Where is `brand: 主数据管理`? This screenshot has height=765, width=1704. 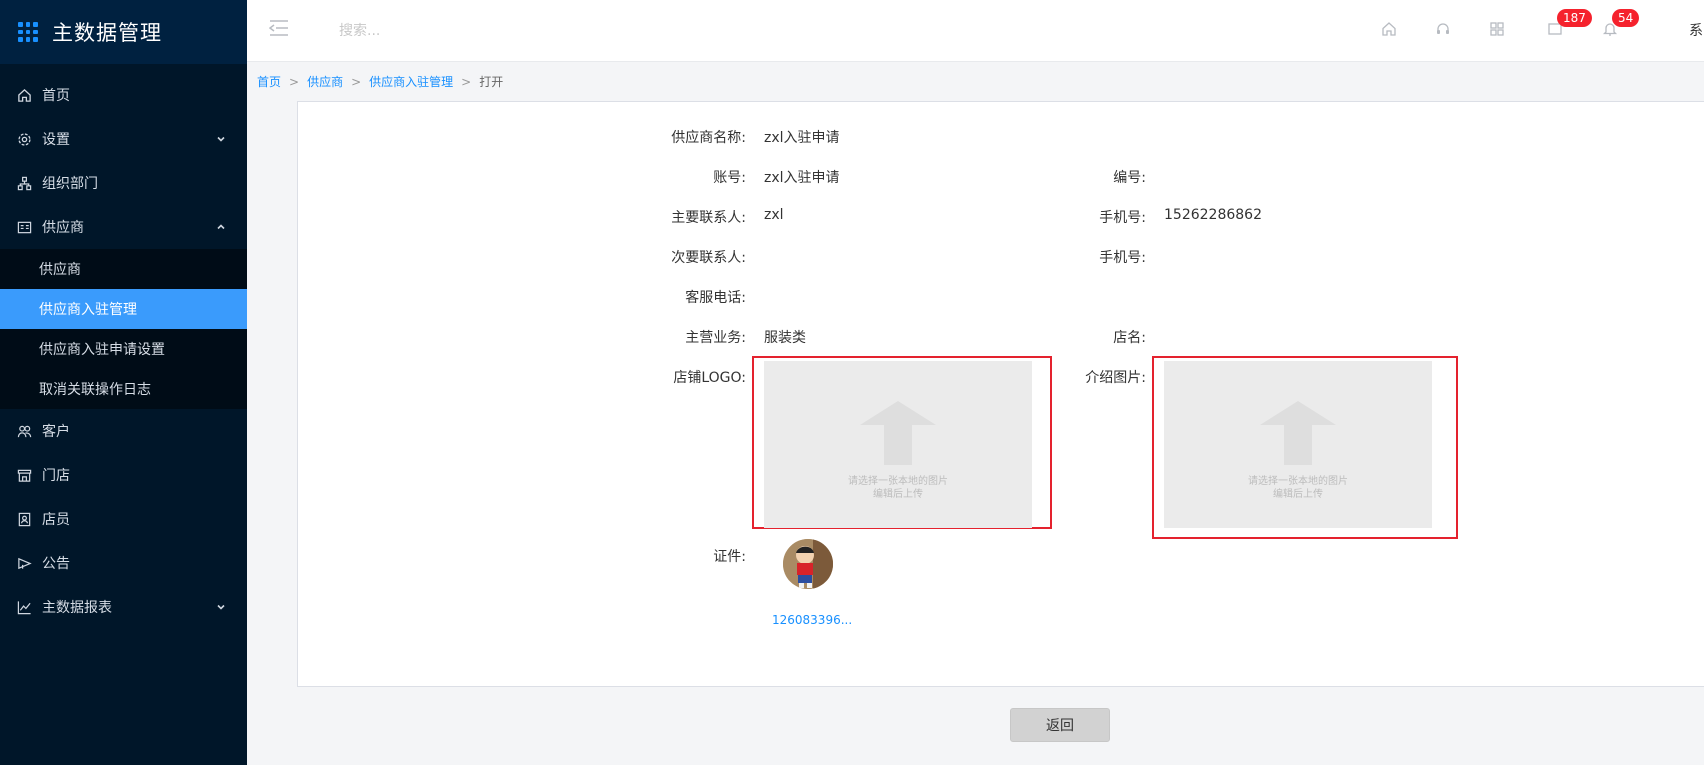
brand: 主数据管理 is located at coordinates (123, 32).